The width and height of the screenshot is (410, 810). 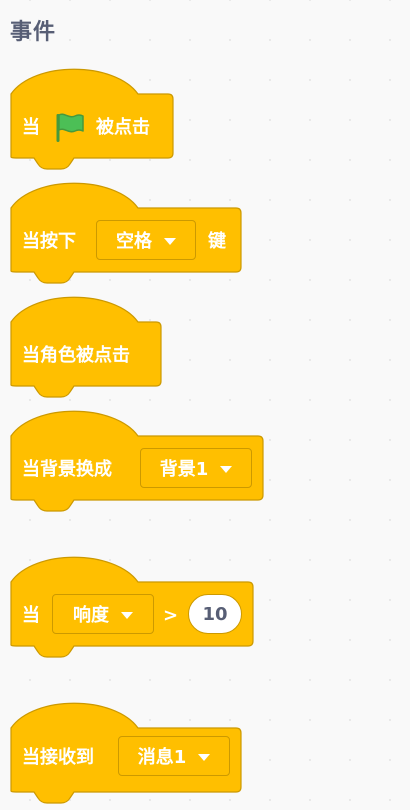 I want to click on sensor-dropdown: 响度, so click(x=103, y=614).